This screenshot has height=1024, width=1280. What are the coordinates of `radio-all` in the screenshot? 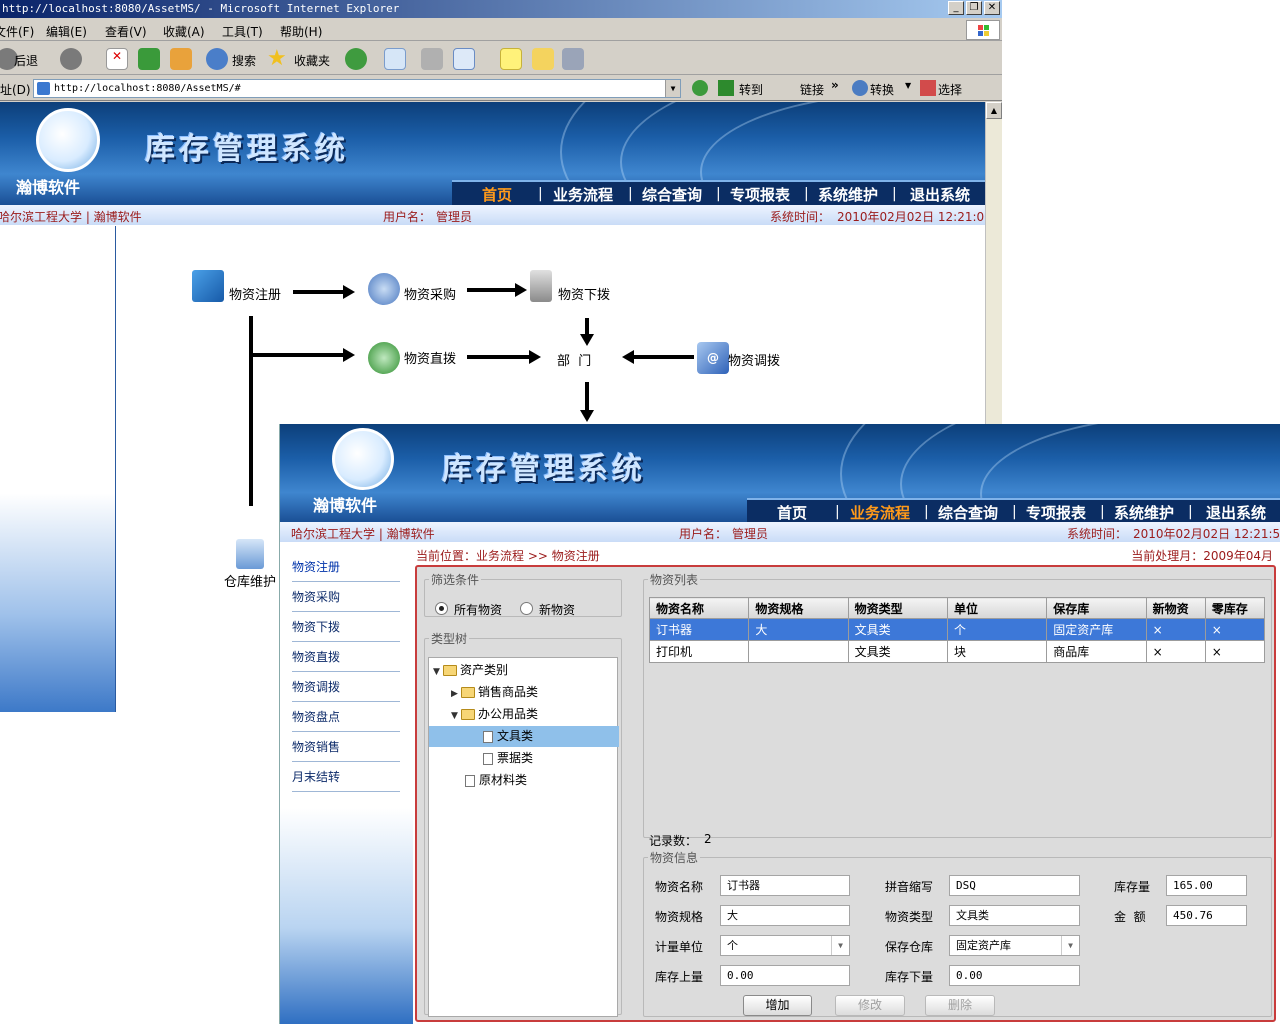 It's located at (441, 608).